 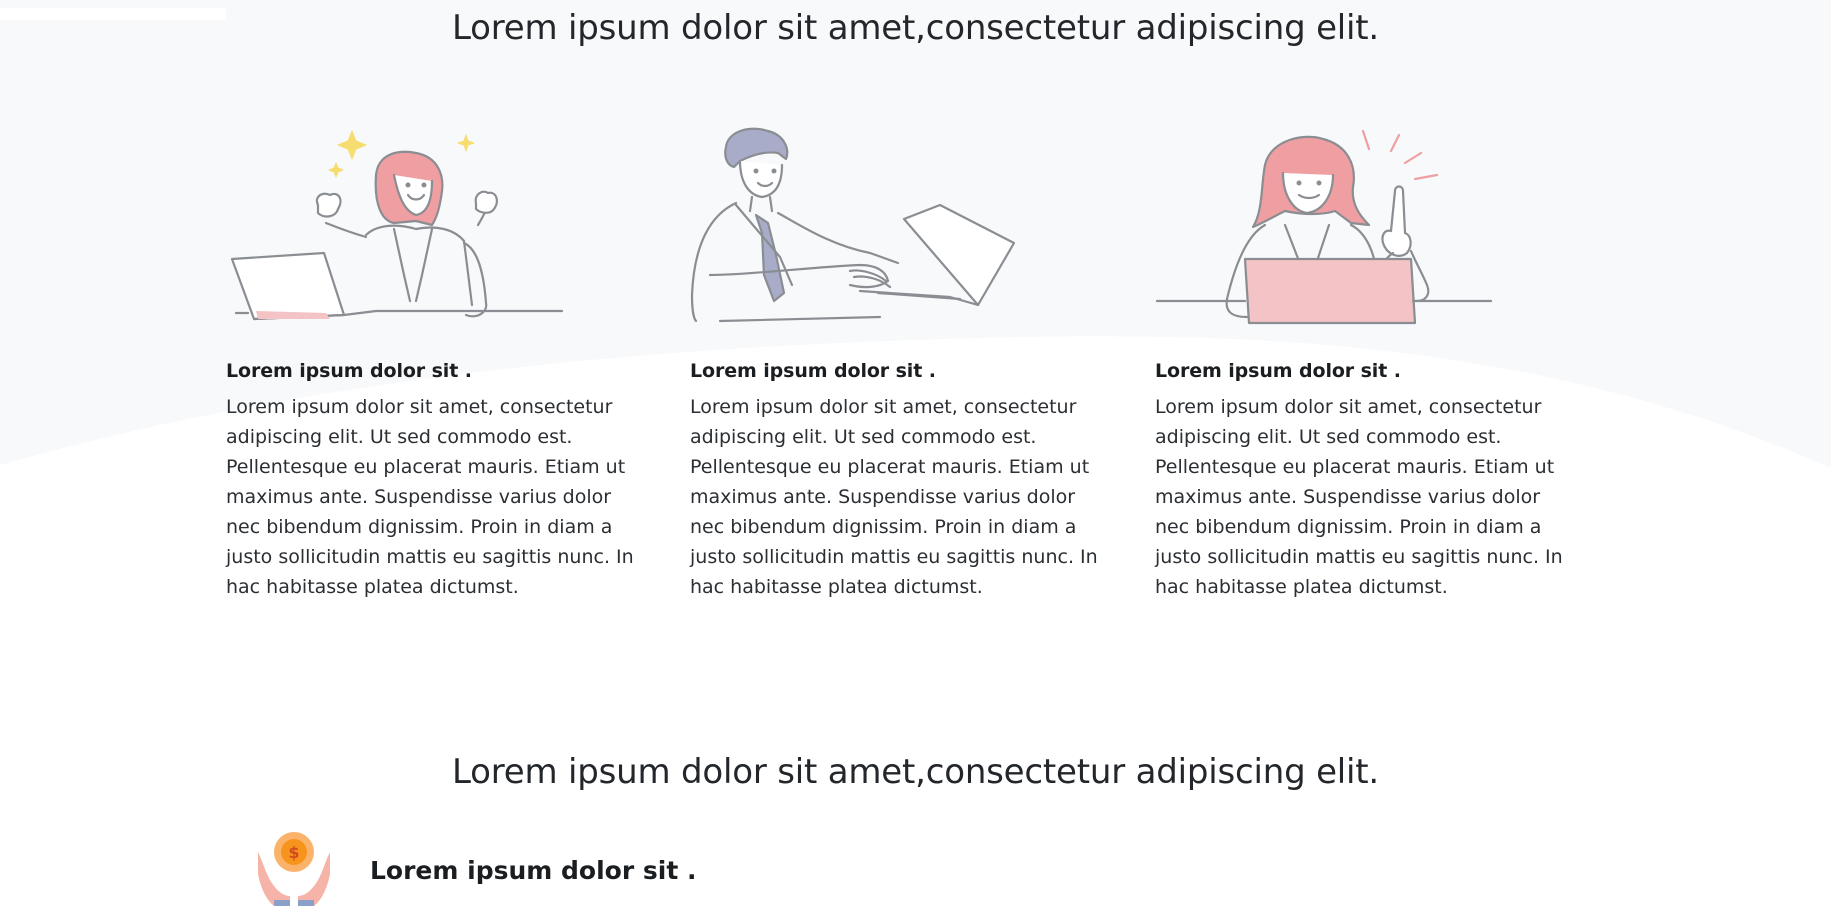 I want to click on man-typing-on-laptop-illustration, so click(x=853, y=225).